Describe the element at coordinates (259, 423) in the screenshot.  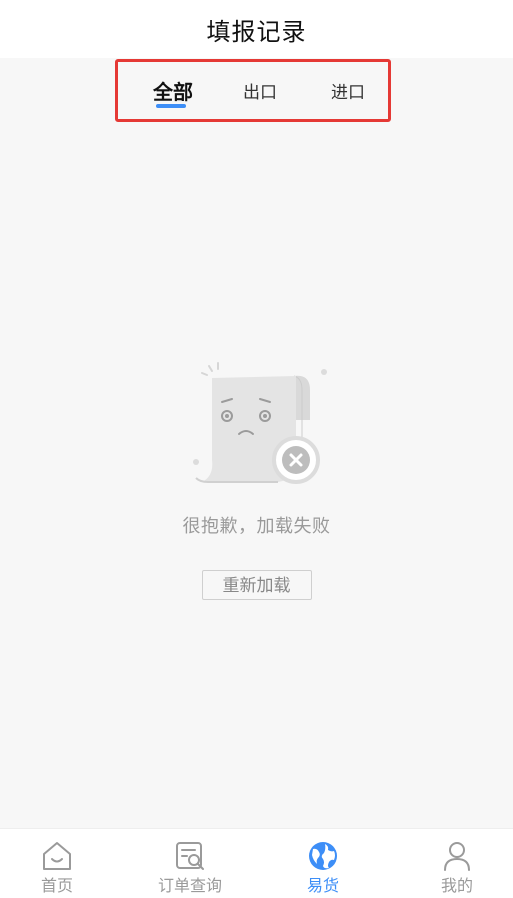
I see `document-error-illustration` at that location.